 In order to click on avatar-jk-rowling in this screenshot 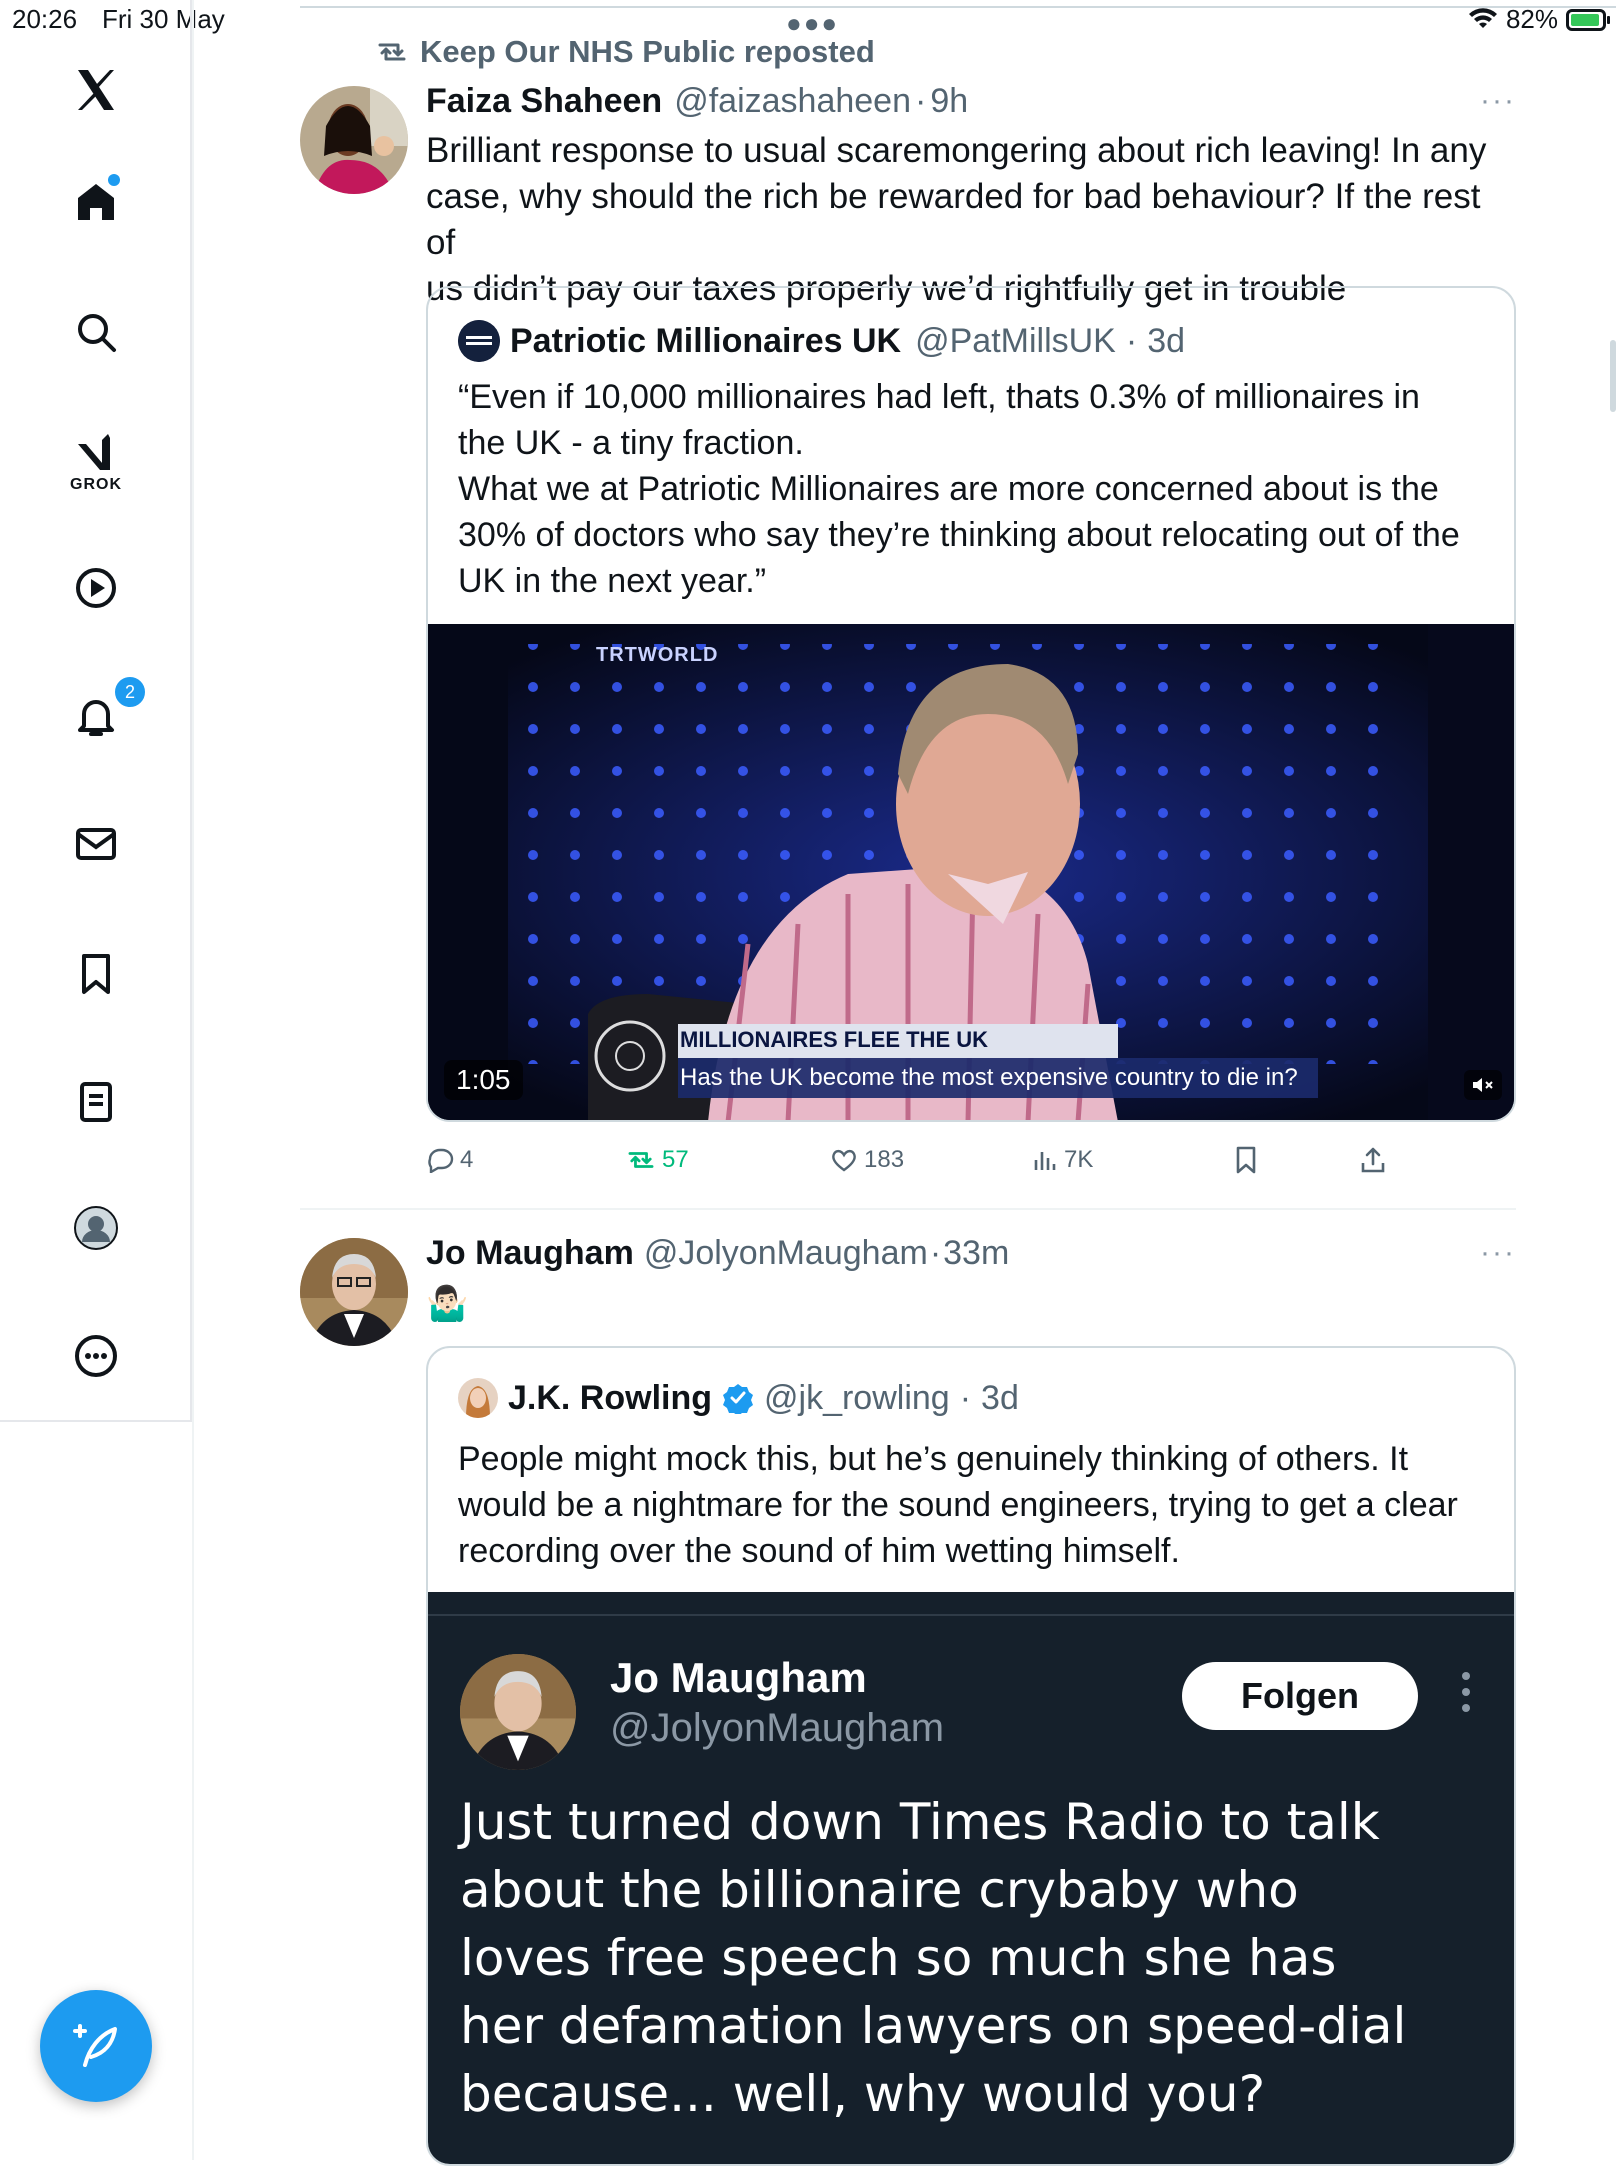, I will do `click(478, 1398)`.